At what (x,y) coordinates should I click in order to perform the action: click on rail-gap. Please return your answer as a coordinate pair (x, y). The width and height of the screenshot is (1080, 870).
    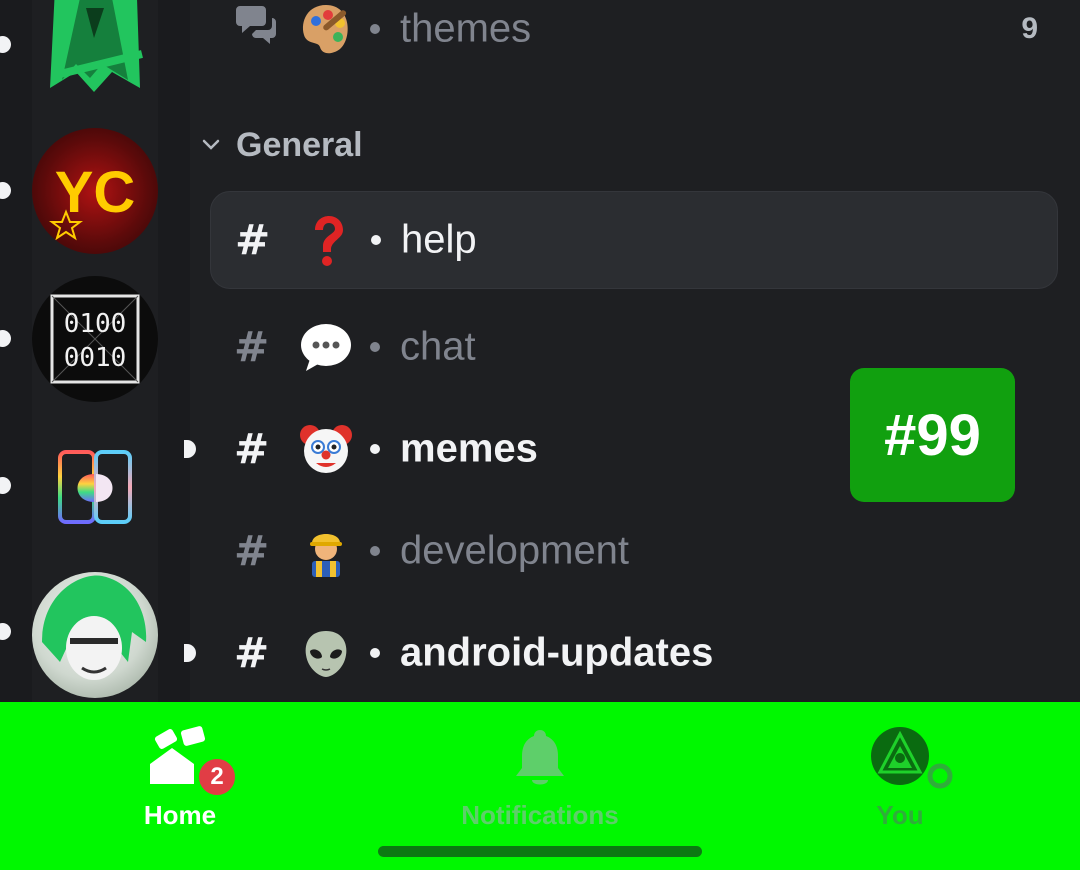
    Looking at the image, I should click on (174, 351).